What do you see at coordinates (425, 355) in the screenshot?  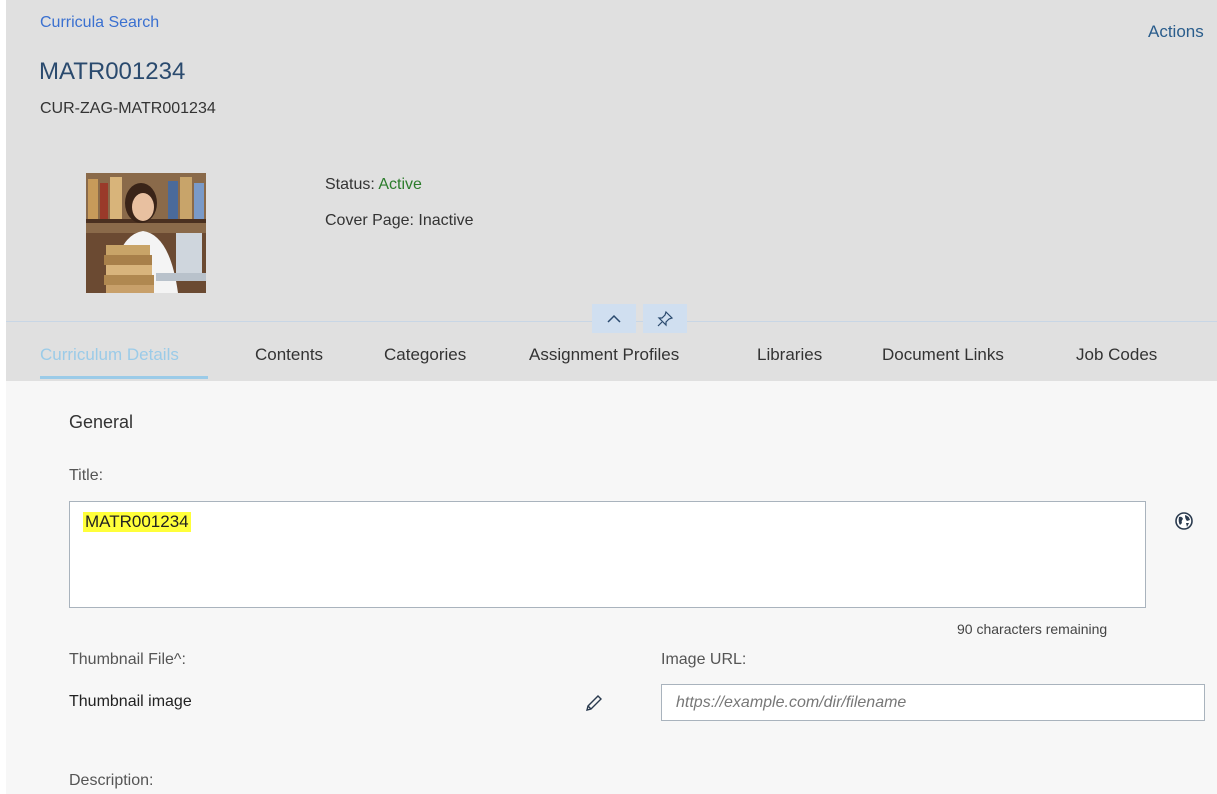 I see `tab-categories: Categories` at bounding box center [425, 355].